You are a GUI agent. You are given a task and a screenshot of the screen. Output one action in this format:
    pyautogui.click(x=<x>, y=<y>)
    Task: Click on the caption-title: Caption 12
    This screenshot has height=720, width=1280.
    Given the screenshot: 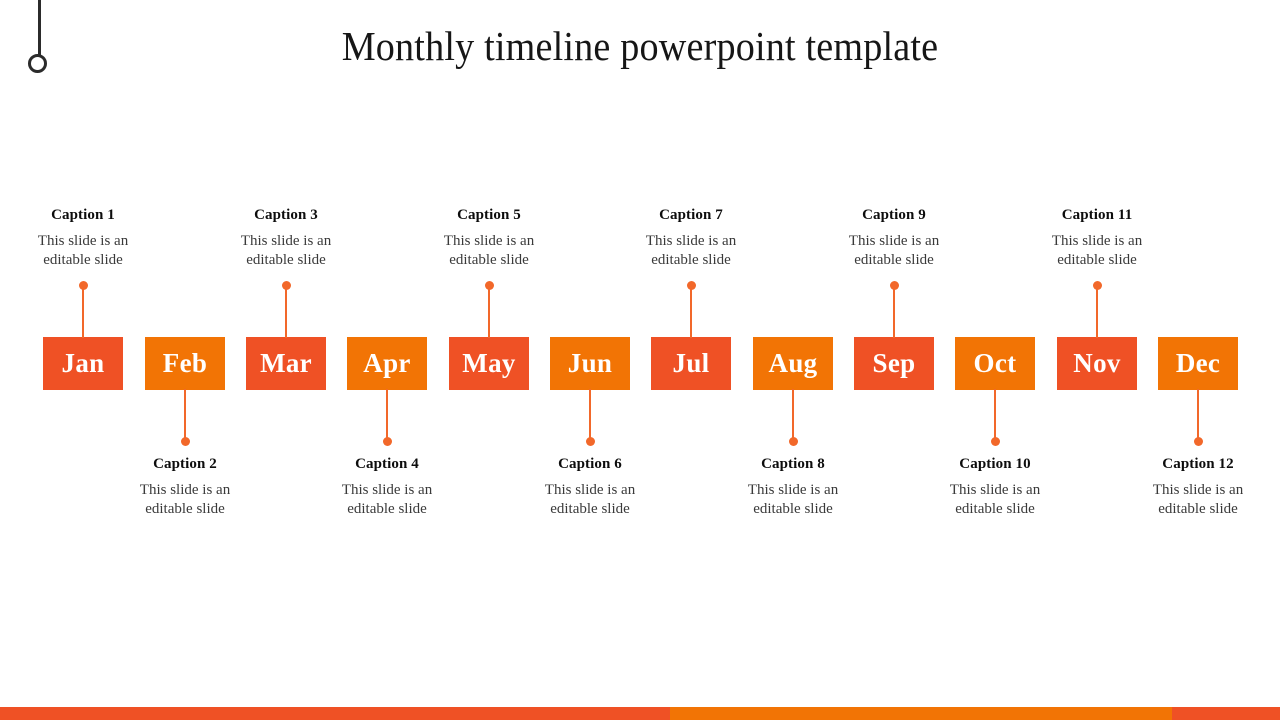 What is the action you would take?
    pyautogui.click(x=1198, y=464)
    